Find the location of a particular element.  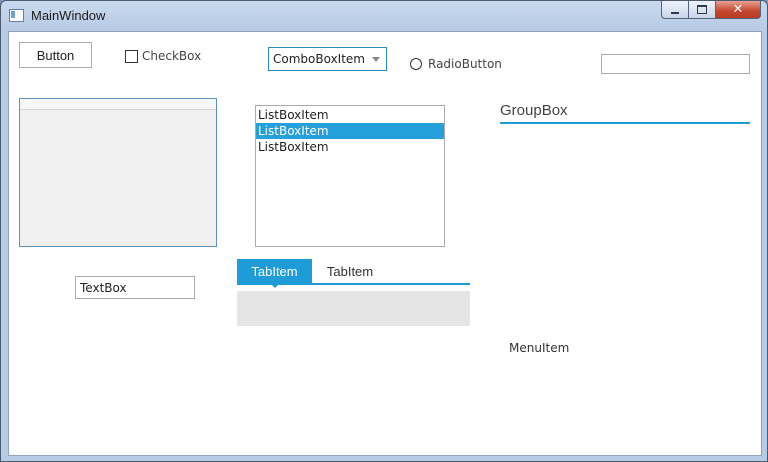

caption-buttons: ✕ is located at coordinates (711, 11).